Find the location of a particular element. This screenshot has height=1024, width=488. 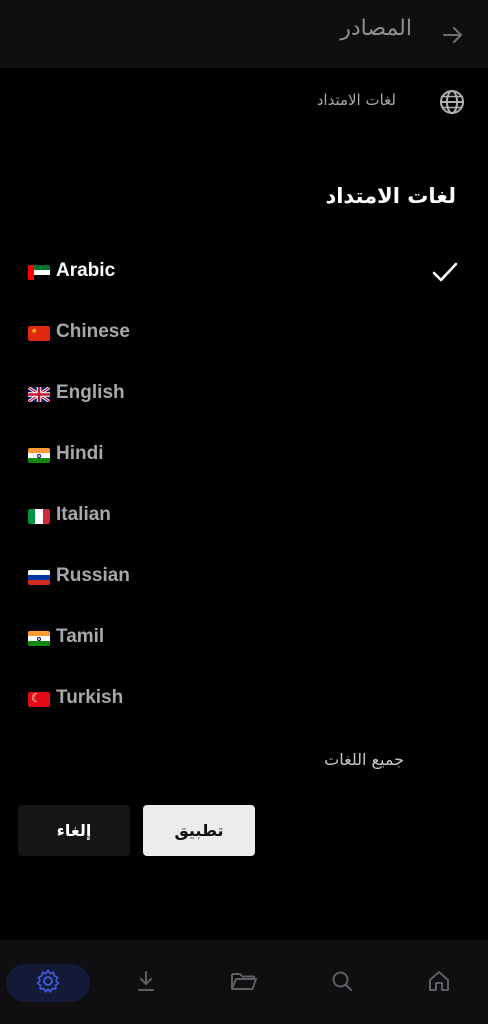

nav-downloads is located at coordinates (146, 981).